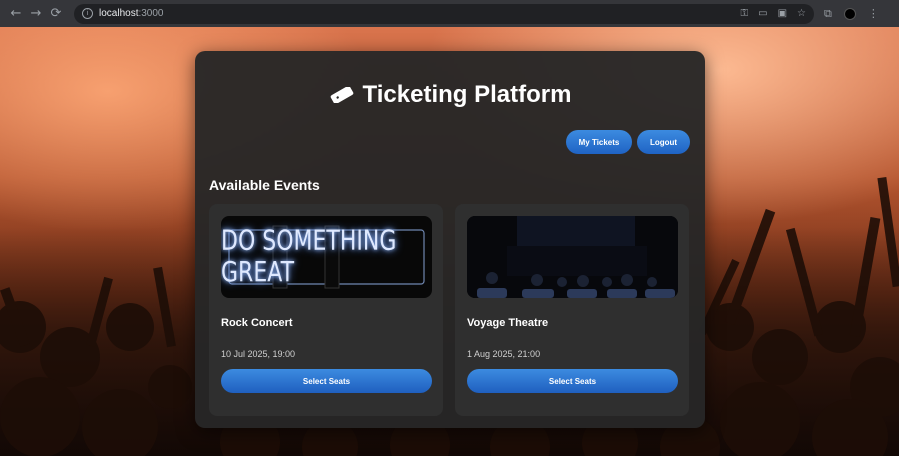 The width and height of the screenshot is (899, 456). I want to click on back-icon: ←, so click(16, 14).